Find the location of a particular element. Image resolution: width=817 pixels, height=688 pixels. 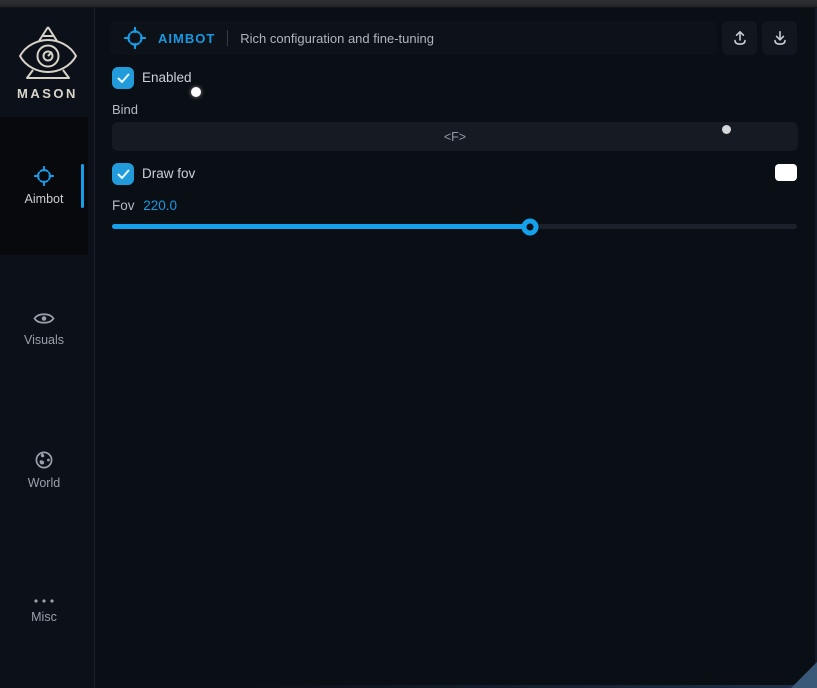

fov-color-swatch is located at coordinates (786, 172).